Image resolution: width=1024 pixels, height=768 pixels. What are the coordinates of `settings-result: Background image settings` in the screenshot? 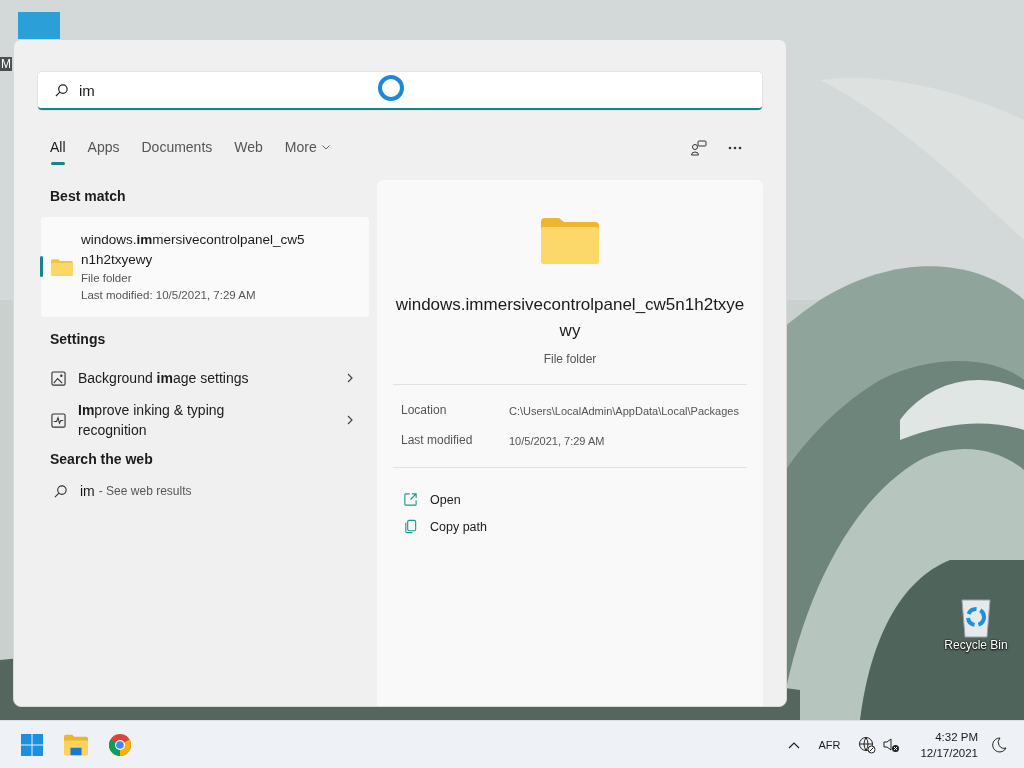 It's located at (205, 378).